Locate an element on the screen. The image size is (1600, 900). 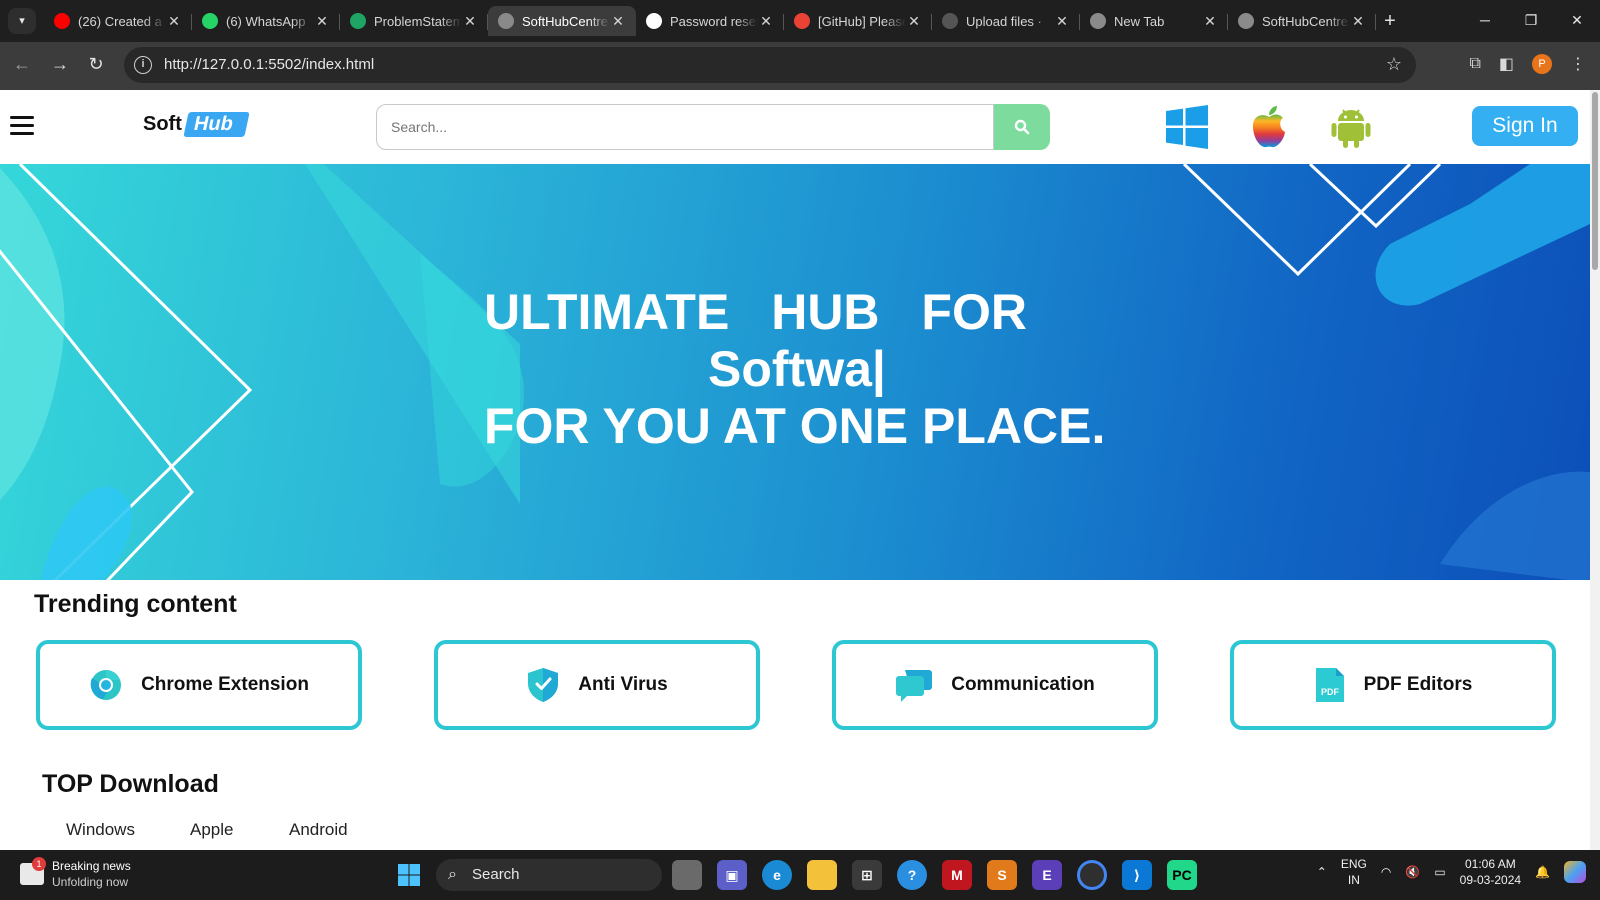
tab-title: (26) Created a is located at coordinates (120, 21).